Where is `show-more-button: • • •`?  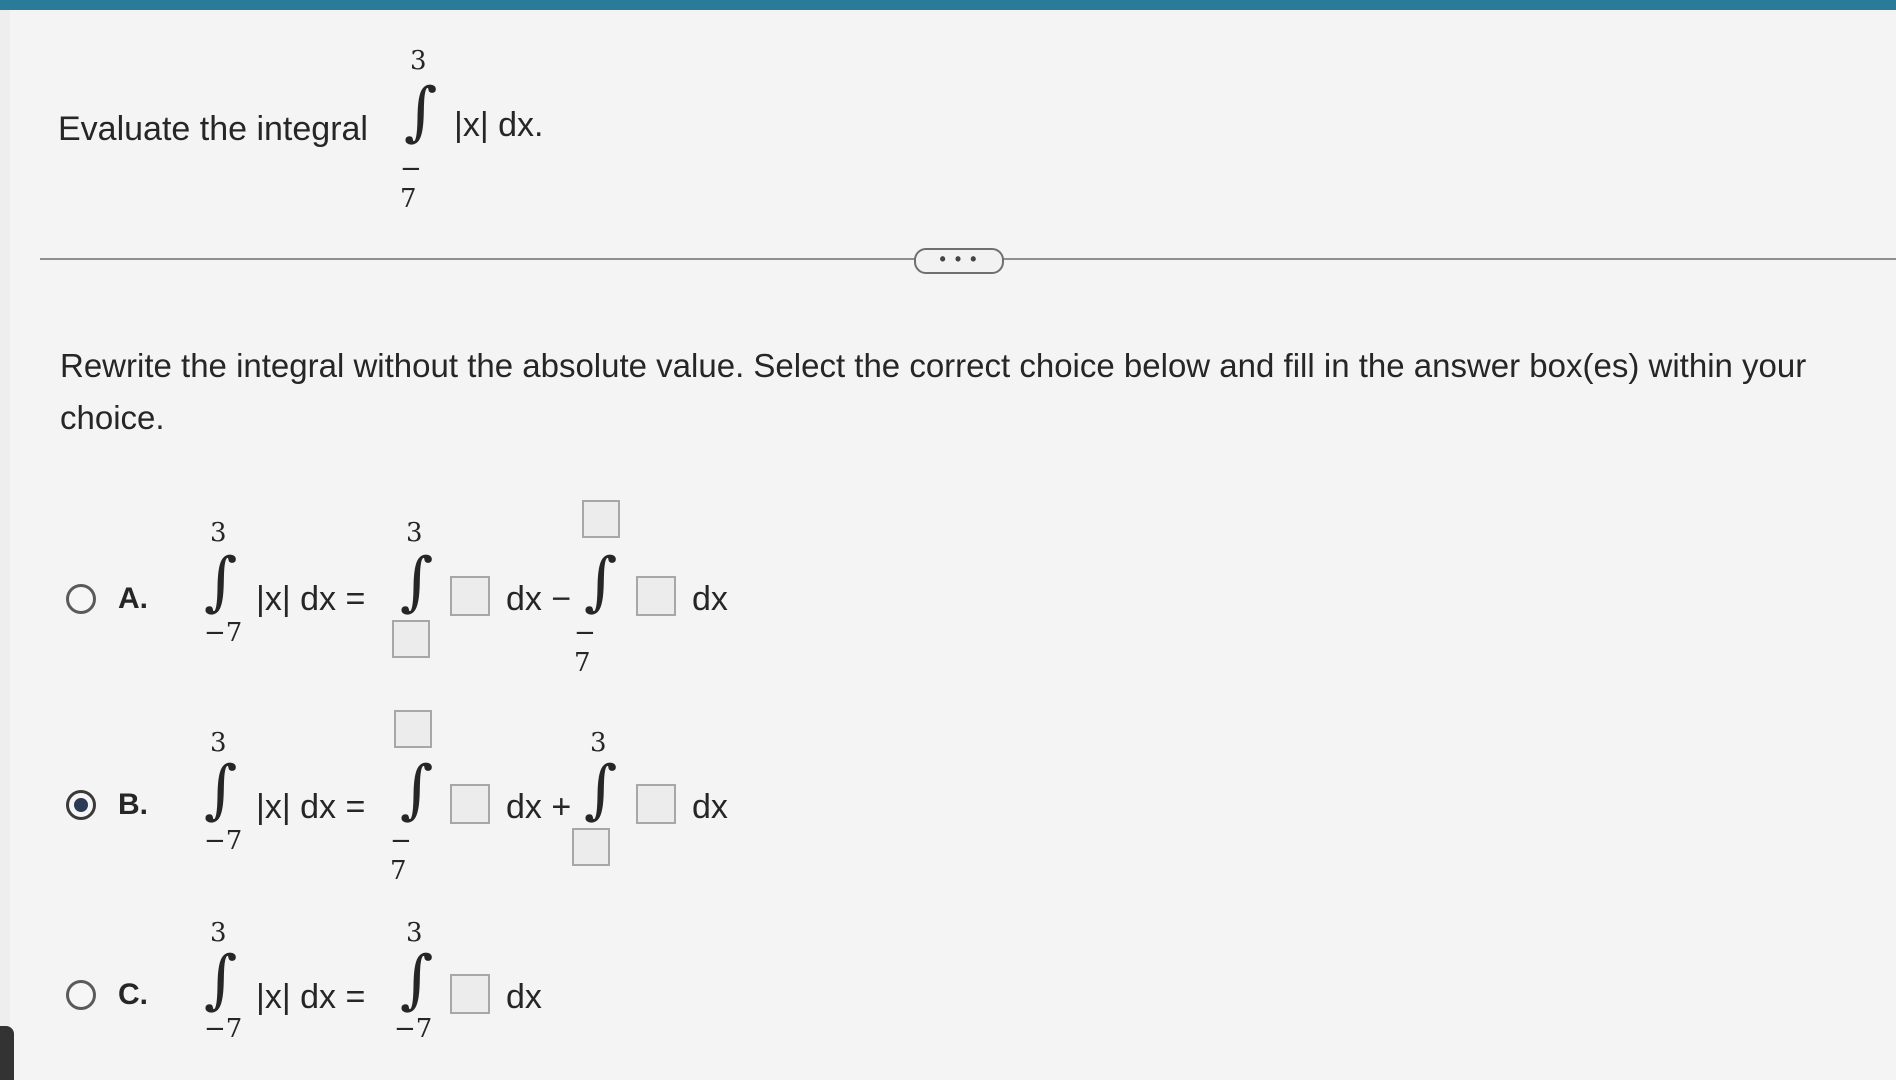
show-more-button: • • • is located at coordinates (959, 261).